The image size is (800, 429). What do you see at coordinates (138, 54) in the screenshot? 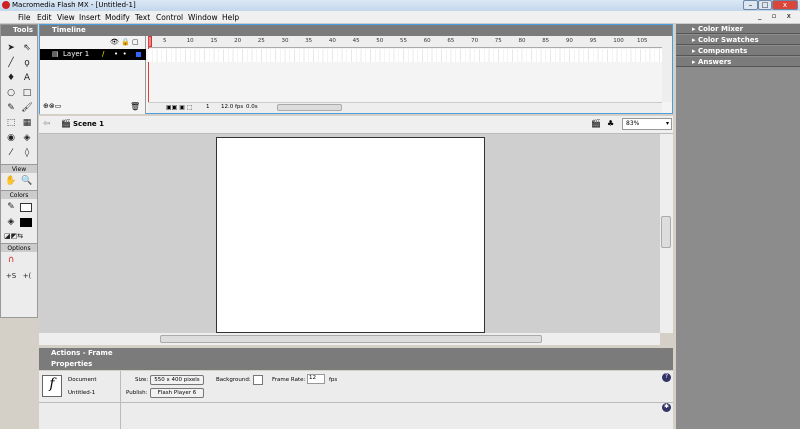
I see `layer-color-icon` at bounding box center [138, 54].